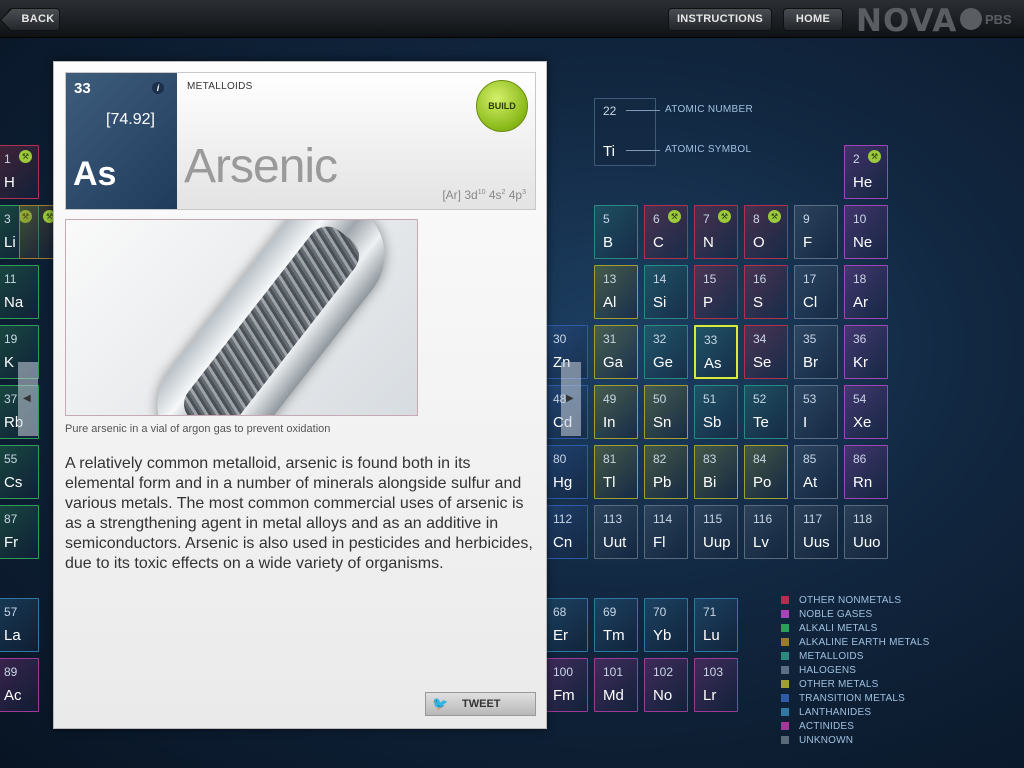 This screenshot has width=1024, height=768. Describe the element at coordinates (708, 302) in the screenshot. I see `cell-symbol: P` at that location.